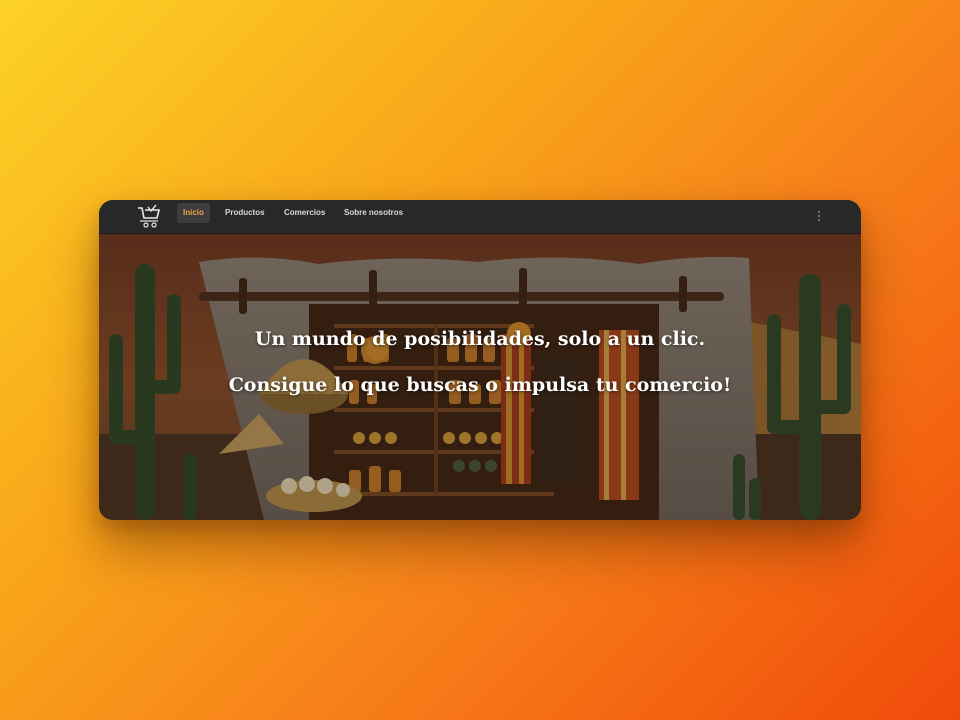 The image size is (960, 720). I want to click on logo, so click(149, 216).